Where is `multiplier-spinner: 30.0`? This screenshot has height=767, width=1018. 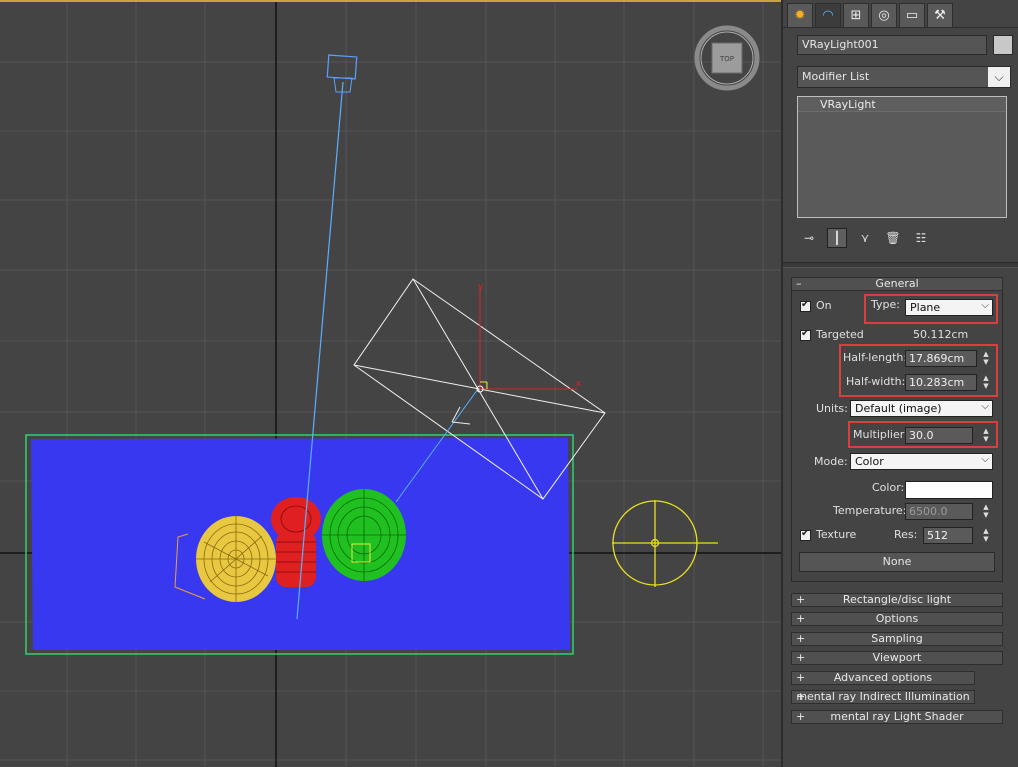 multiplier-spinner: 30.0 is located at coordinates (939, 435).